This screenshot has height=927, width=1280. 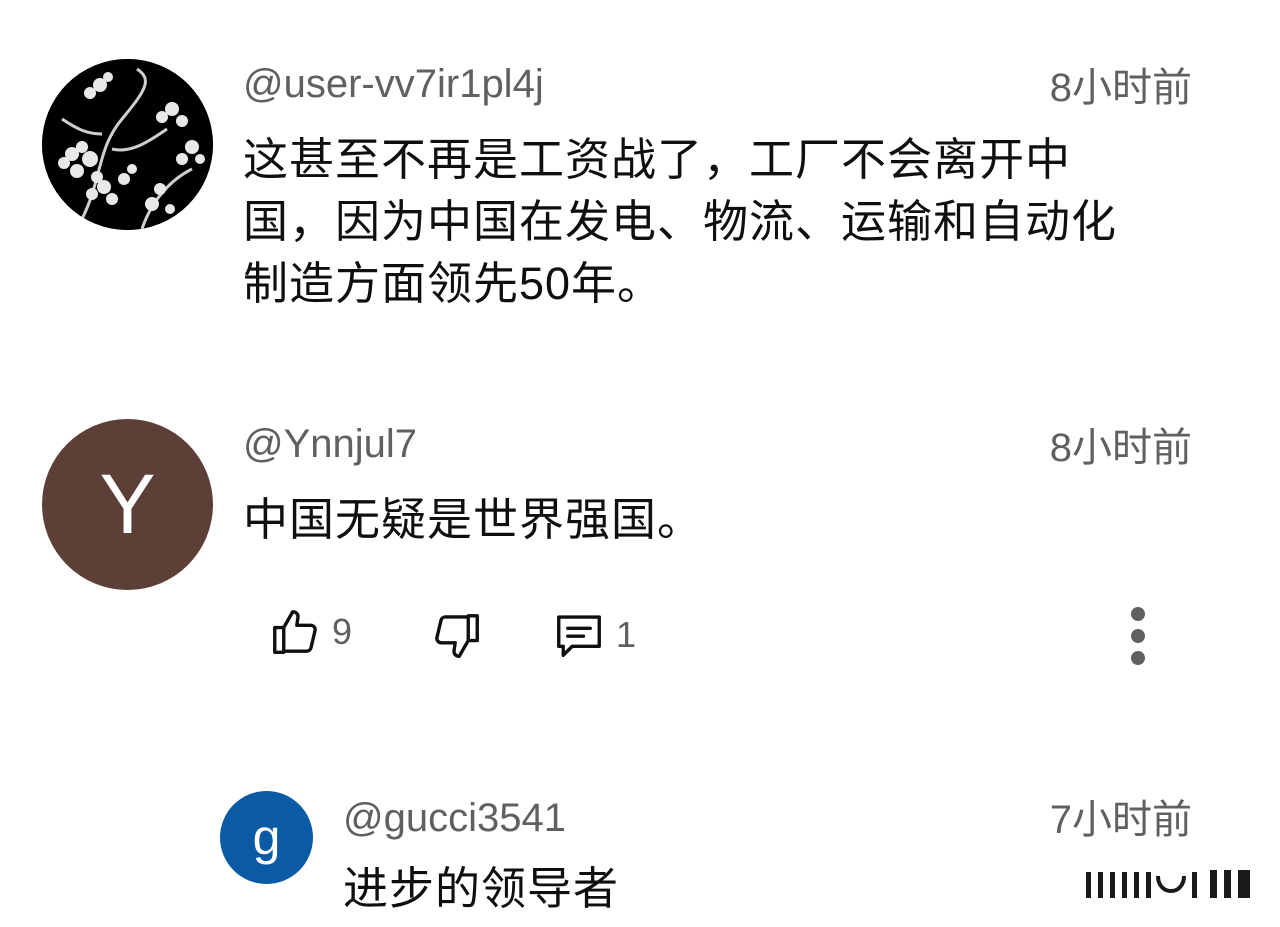 What do you see at coordinates (393, 84) in the screenshot?
I see `comment-author-handle: @user-vv7ir1pl4j` at bounding box center [393, 84].